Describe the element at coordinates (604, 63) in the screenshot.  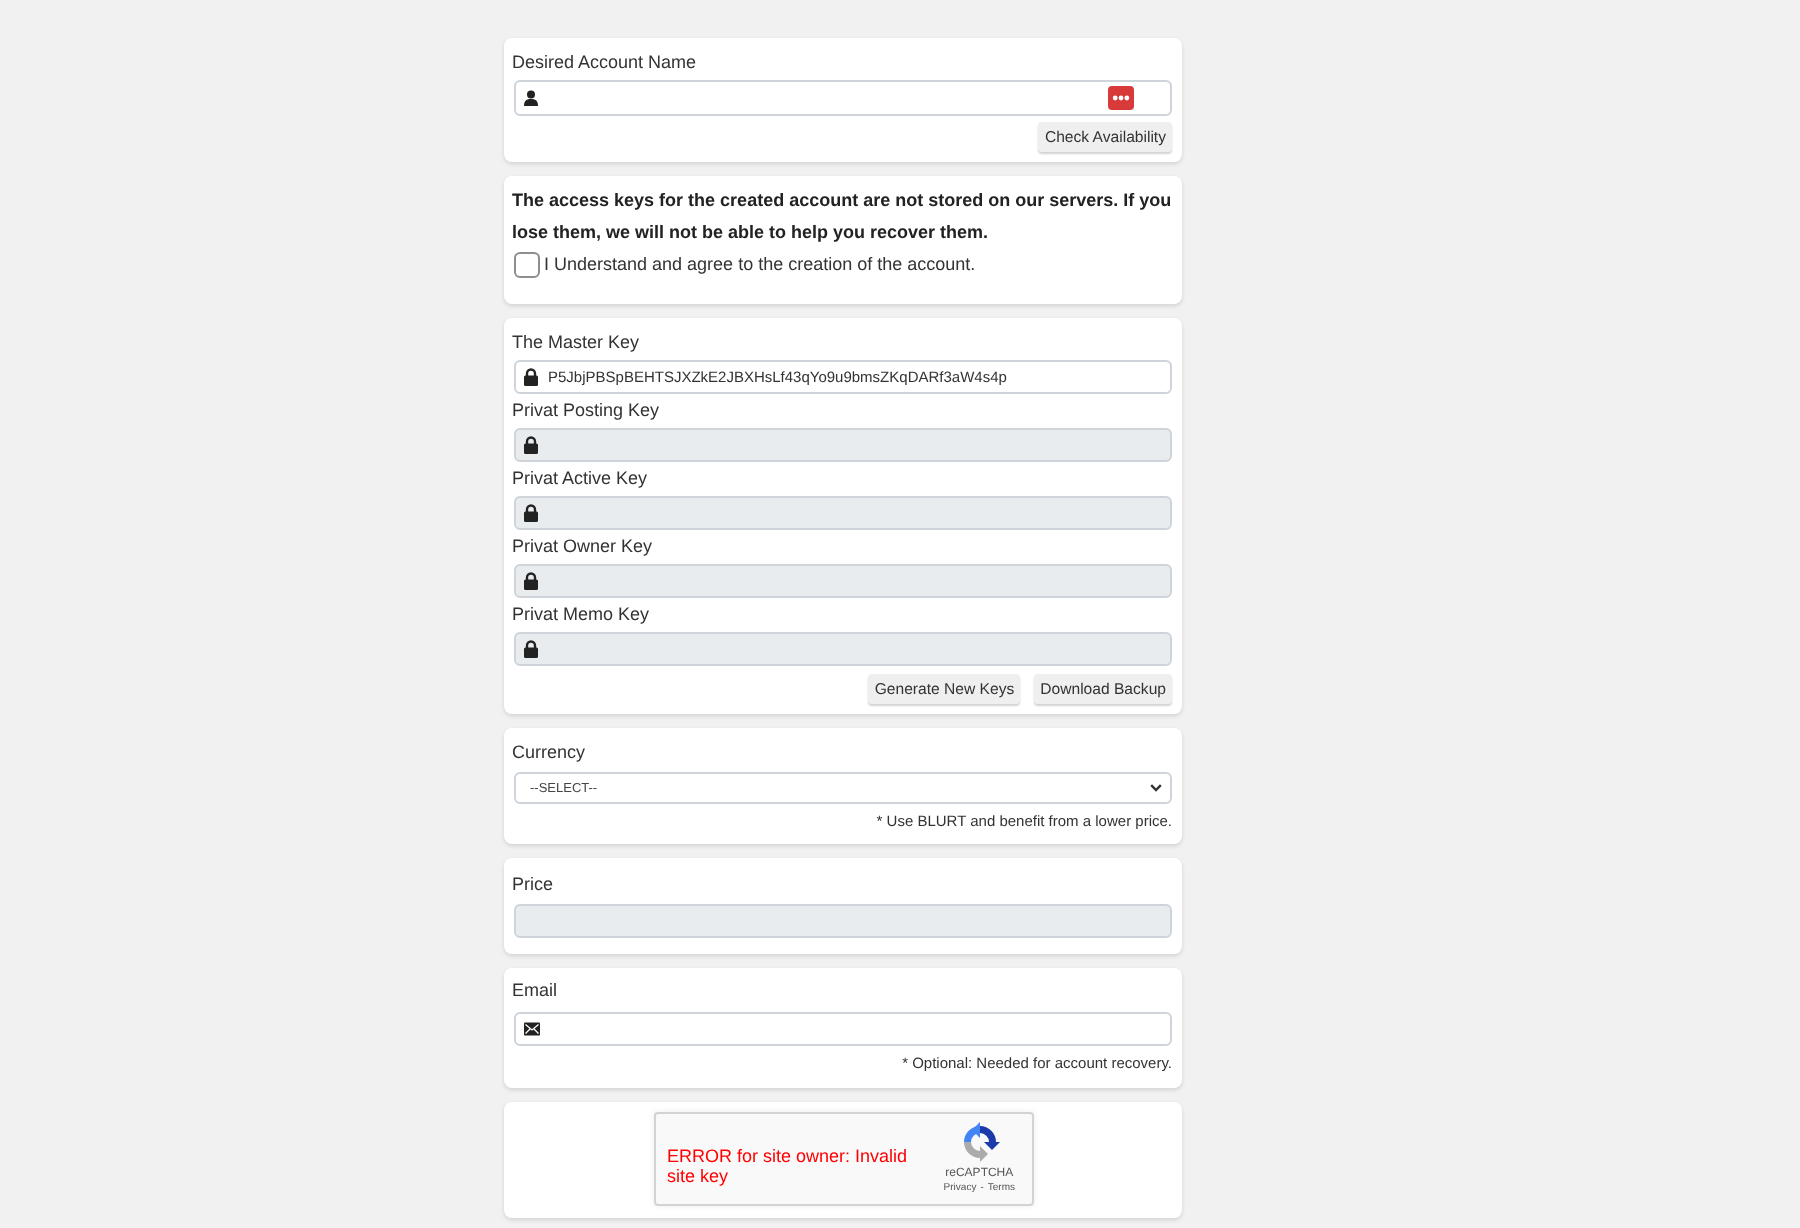
I see `field-label: Desired Account Name` at that location.